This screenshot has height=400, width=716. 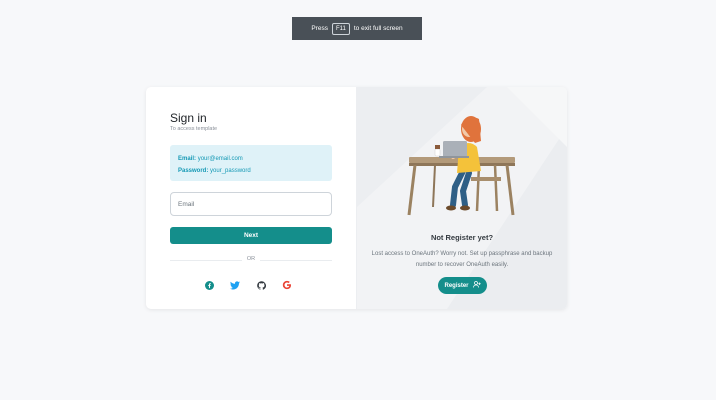 What do you see at coordinates (287, 285) in the screenshot?
I see `google-icon` at bounding box center [287, 285].